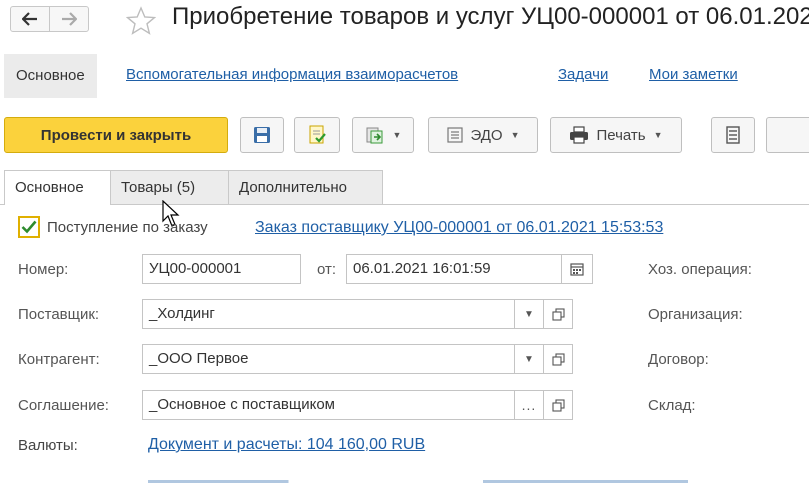 The height and width of the screenshot is (484, 809). I want to click on counterparty-open-button, so click(558, 359).